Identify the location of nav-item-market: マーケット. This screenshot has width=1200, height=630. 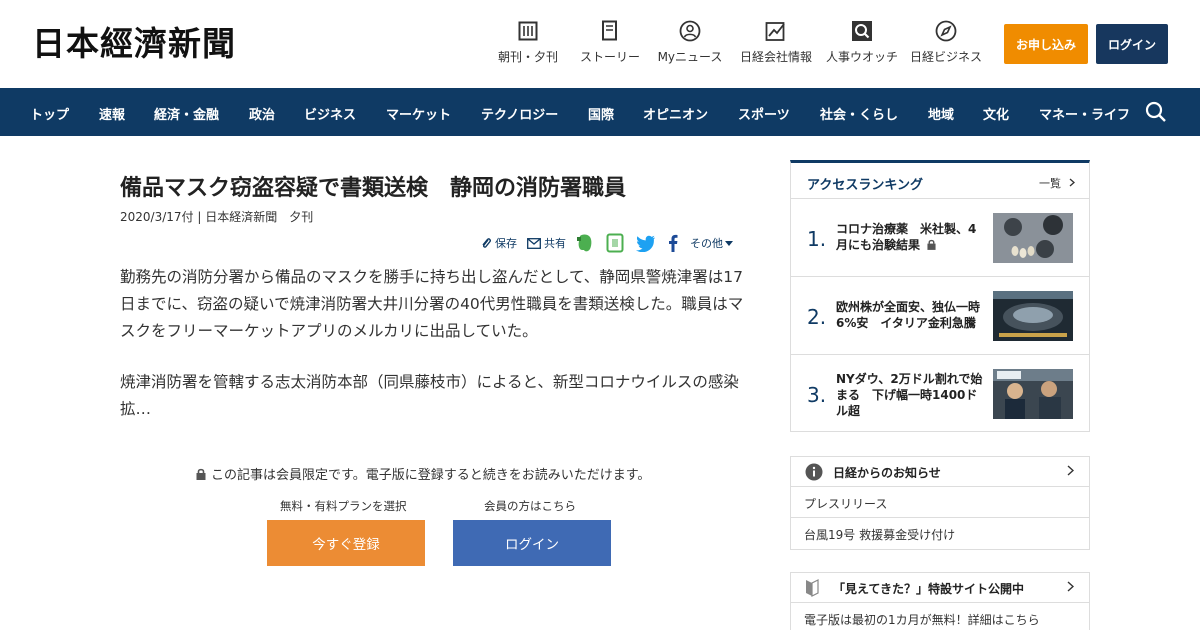
(418, 113).